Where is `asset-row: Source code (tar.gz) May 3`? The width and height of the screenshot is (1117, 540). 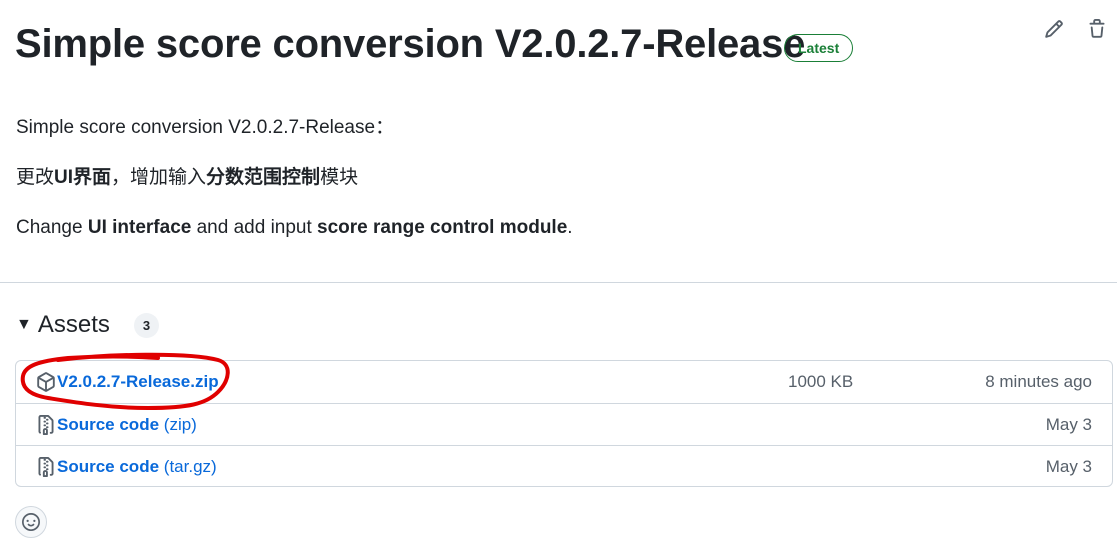
asset-row: Source code (tar.gz) May 3 is located at coordinates (564, 465).